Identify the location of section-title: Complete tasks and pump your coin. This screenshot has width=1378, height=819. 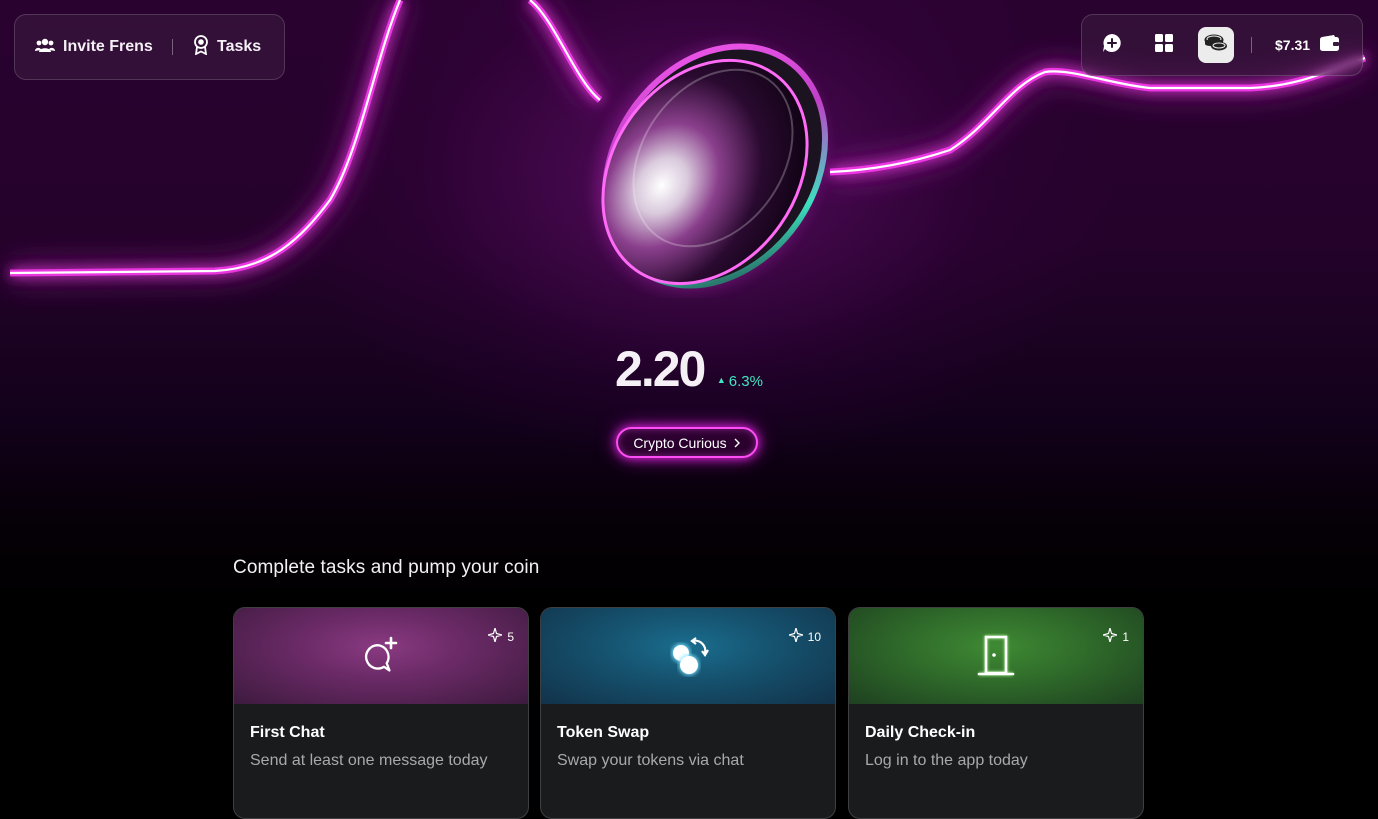
(386, 567).